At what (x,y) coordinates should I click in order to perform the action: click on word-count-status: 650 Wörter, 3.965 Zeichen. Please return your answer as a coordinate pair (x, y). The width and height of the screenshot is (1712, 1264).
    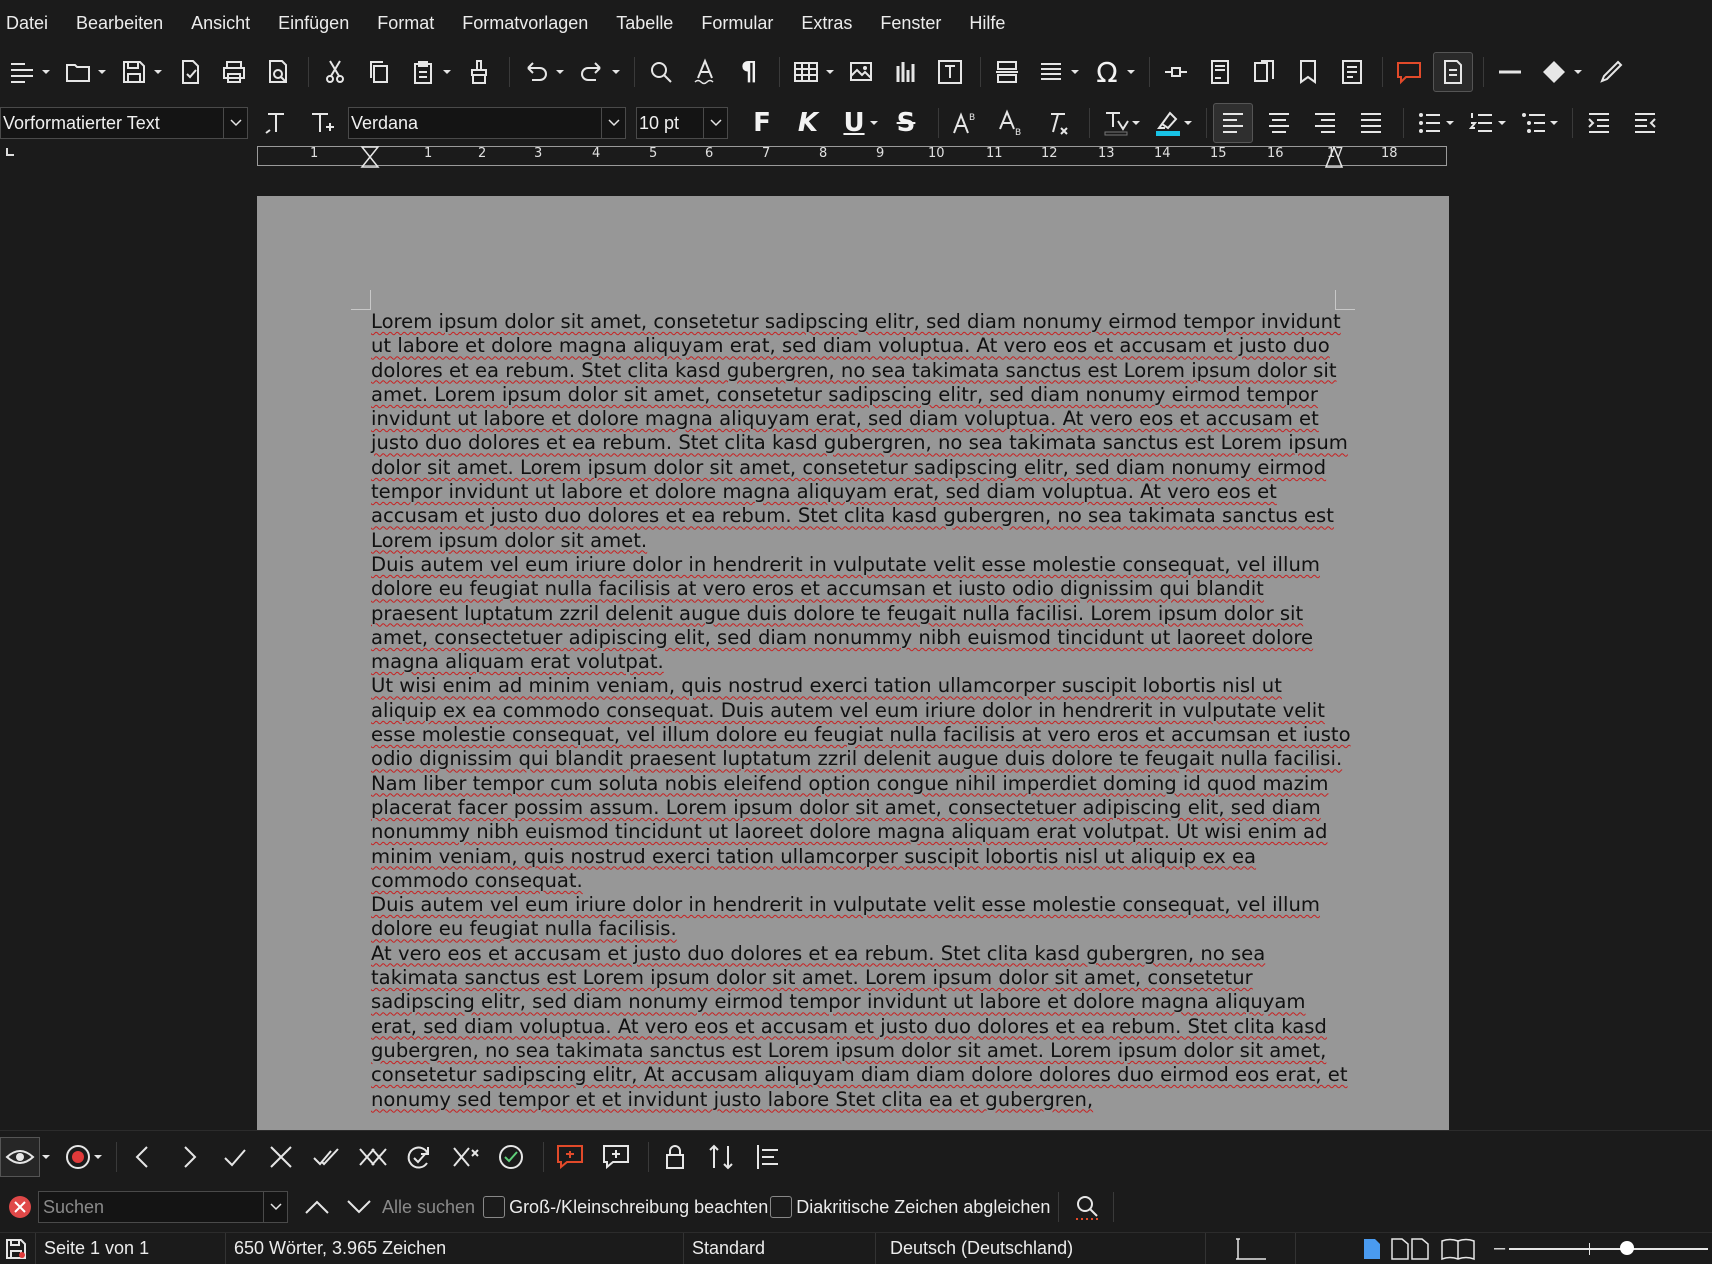
    Looking at the image, I should click on (455, 1248).